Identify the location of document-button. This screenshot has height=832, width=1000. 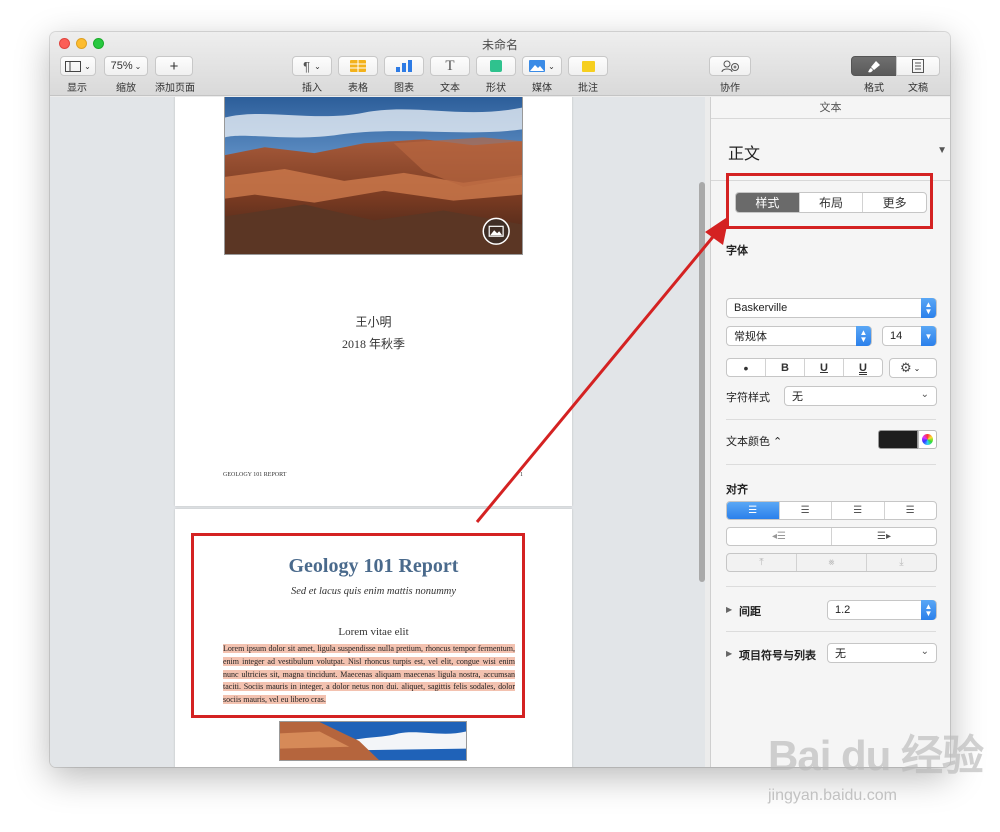
(918, 66).